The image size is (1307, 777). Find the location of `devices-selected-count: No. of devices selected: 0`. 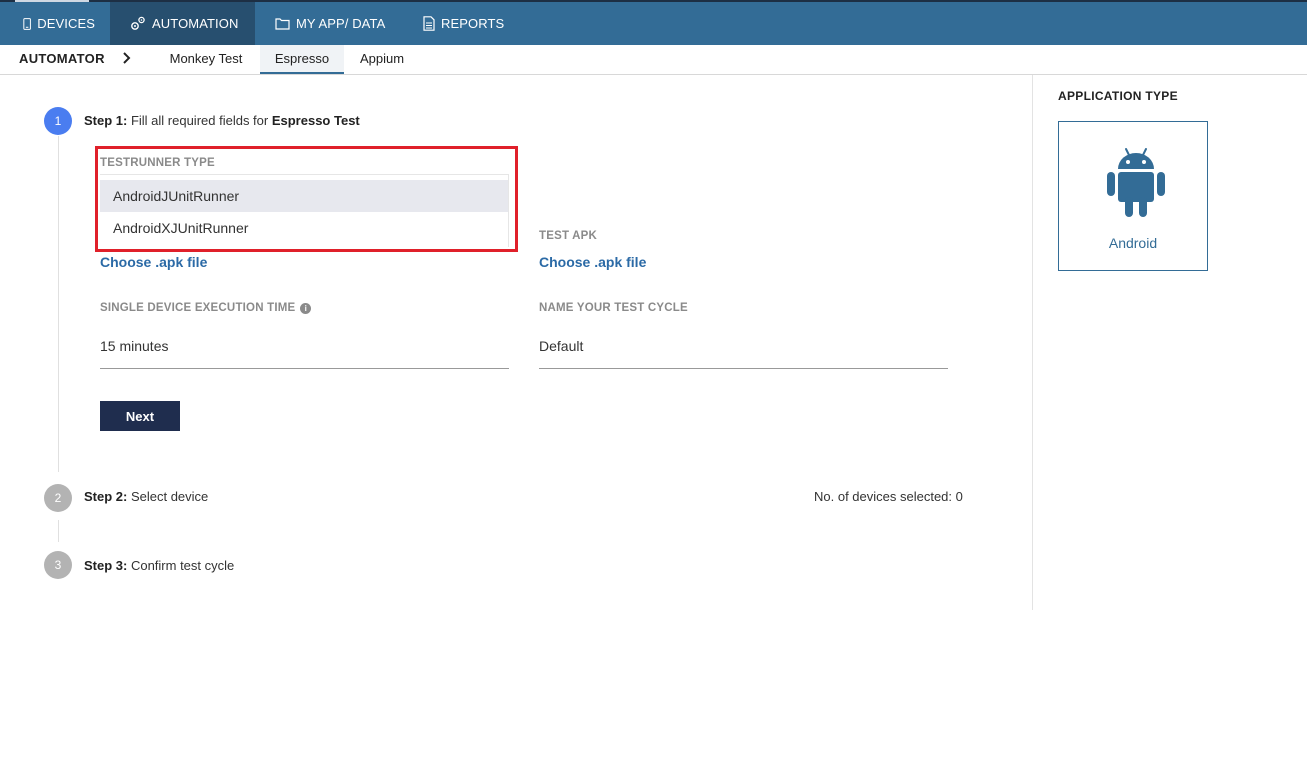

devices-selected-count: No. of devices selected: 0 is located at coordinates (888, 496).